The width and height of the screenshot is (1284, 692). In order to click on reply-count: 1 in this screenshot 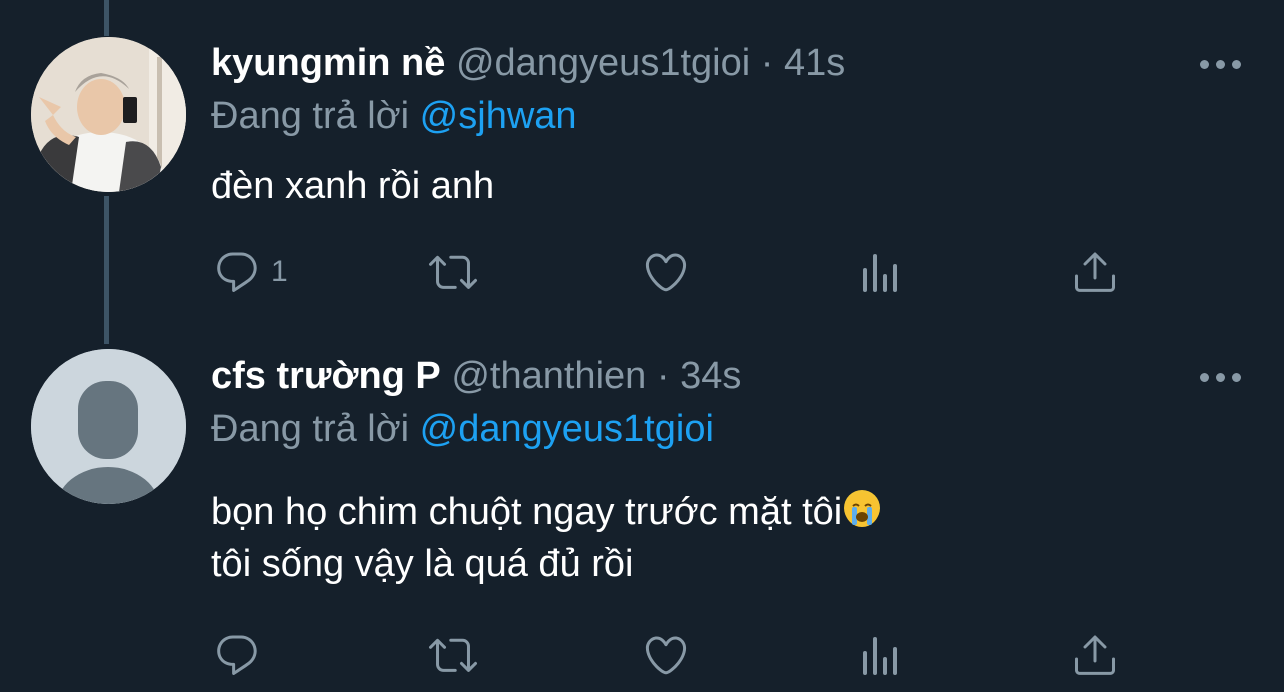, I will do `click(279, 271)`.